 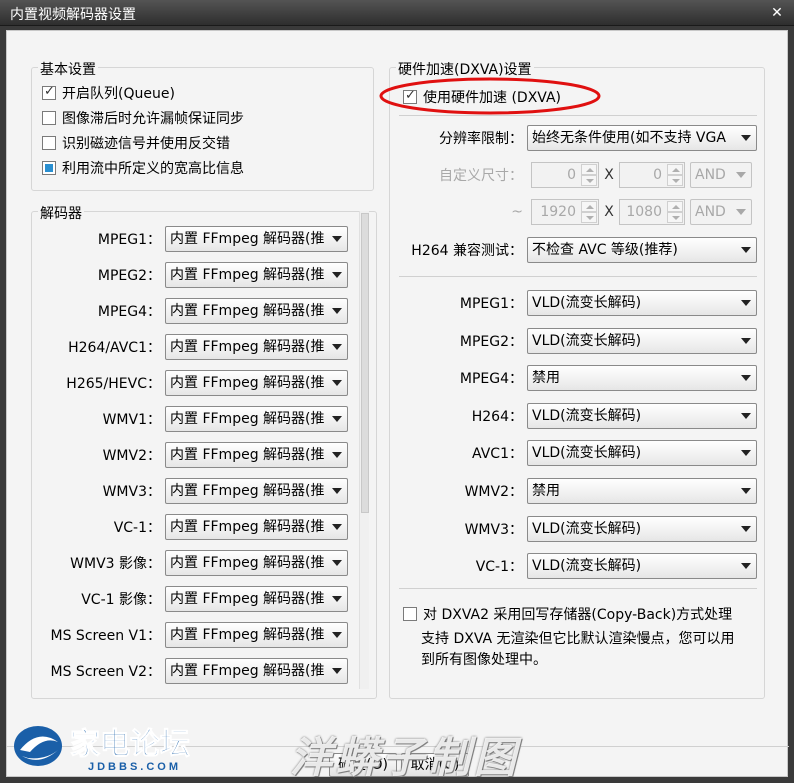 What do you see at coordinates (108, 93) in the screenshot?
I see `basic-option: 开启队列(Queue)` at bounding box center [108, 93].